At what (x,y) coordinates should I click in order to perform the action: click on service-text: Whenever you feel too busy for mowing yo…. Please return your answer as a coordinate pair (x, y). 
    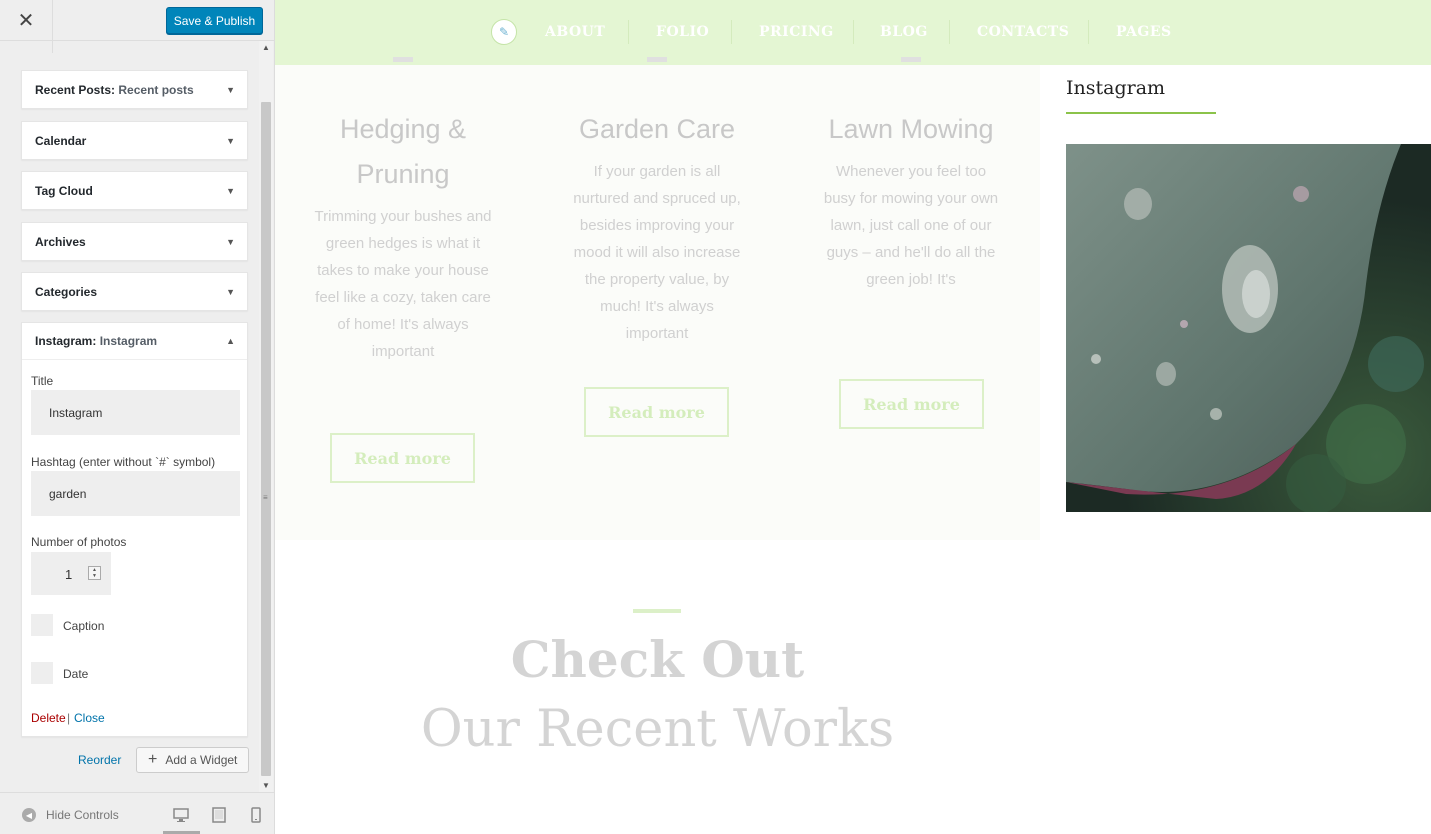
    Looking at the image, I should click on (911, 225).